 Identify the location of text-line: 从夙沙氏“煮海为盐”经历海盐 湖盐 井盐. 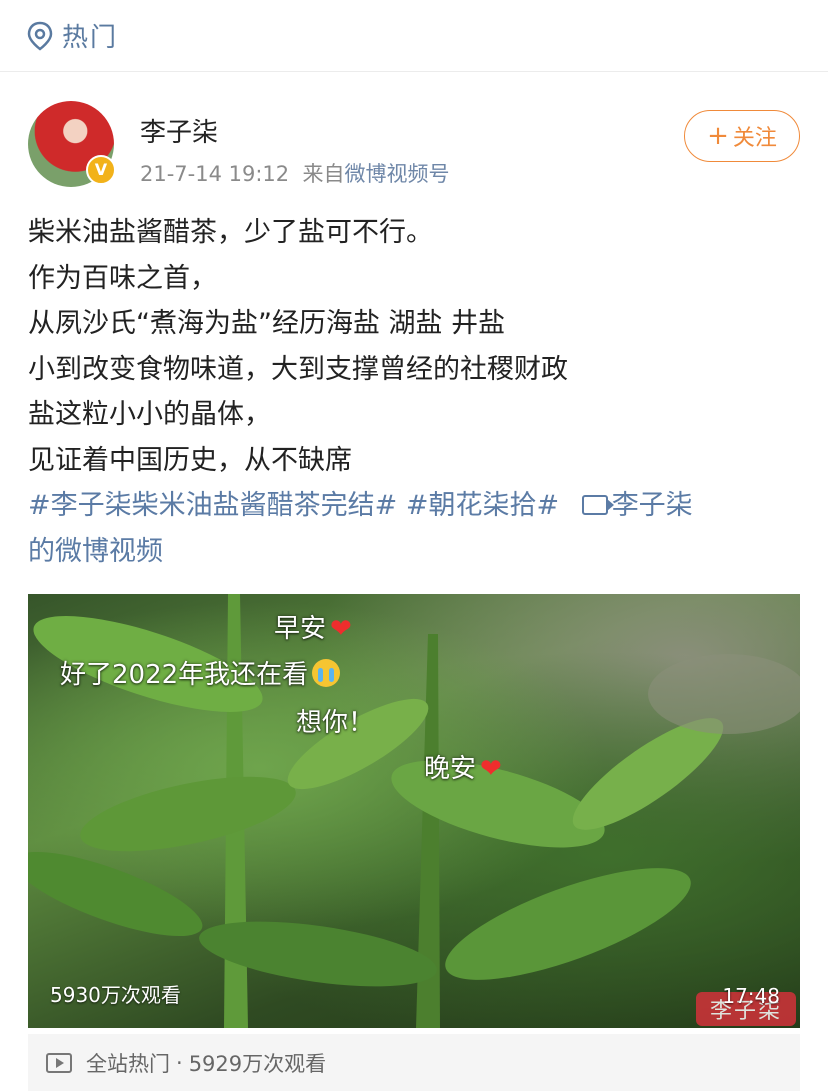
(267, 323).